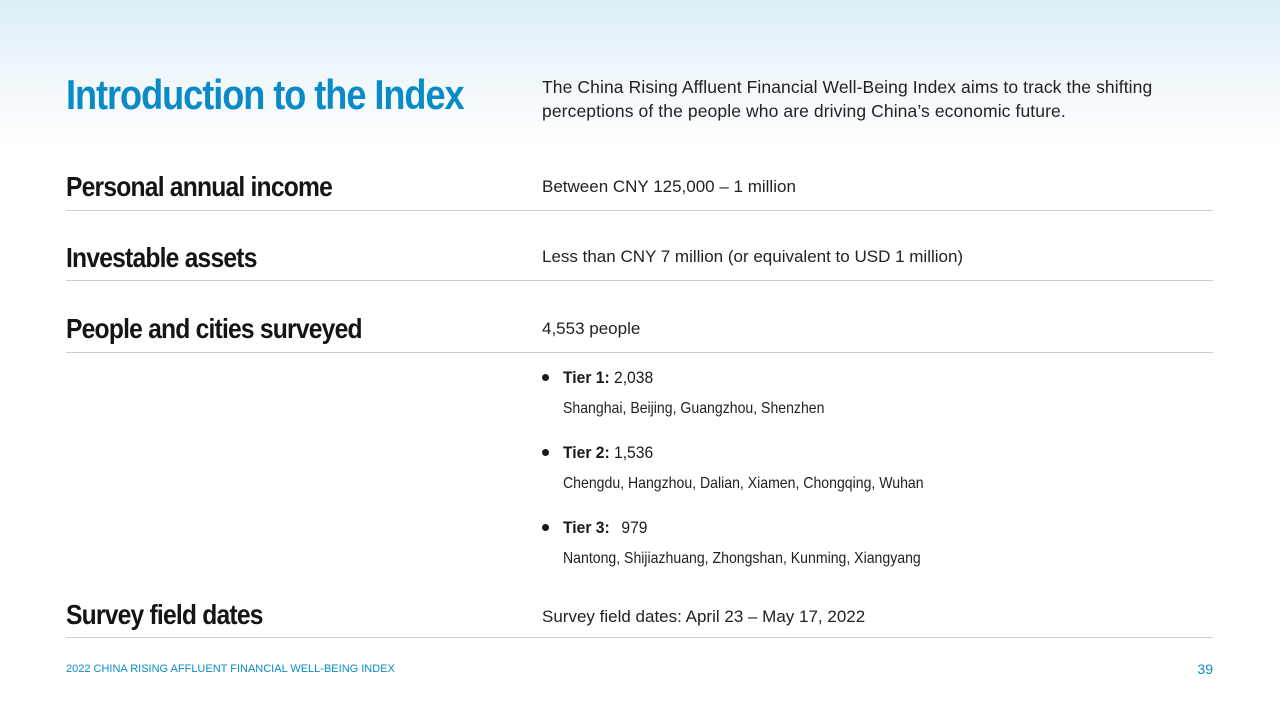 The image size is (1280, 720). I want to click on row-value-income: Between CNY 125,000 – 1 million, so click(669, 186).